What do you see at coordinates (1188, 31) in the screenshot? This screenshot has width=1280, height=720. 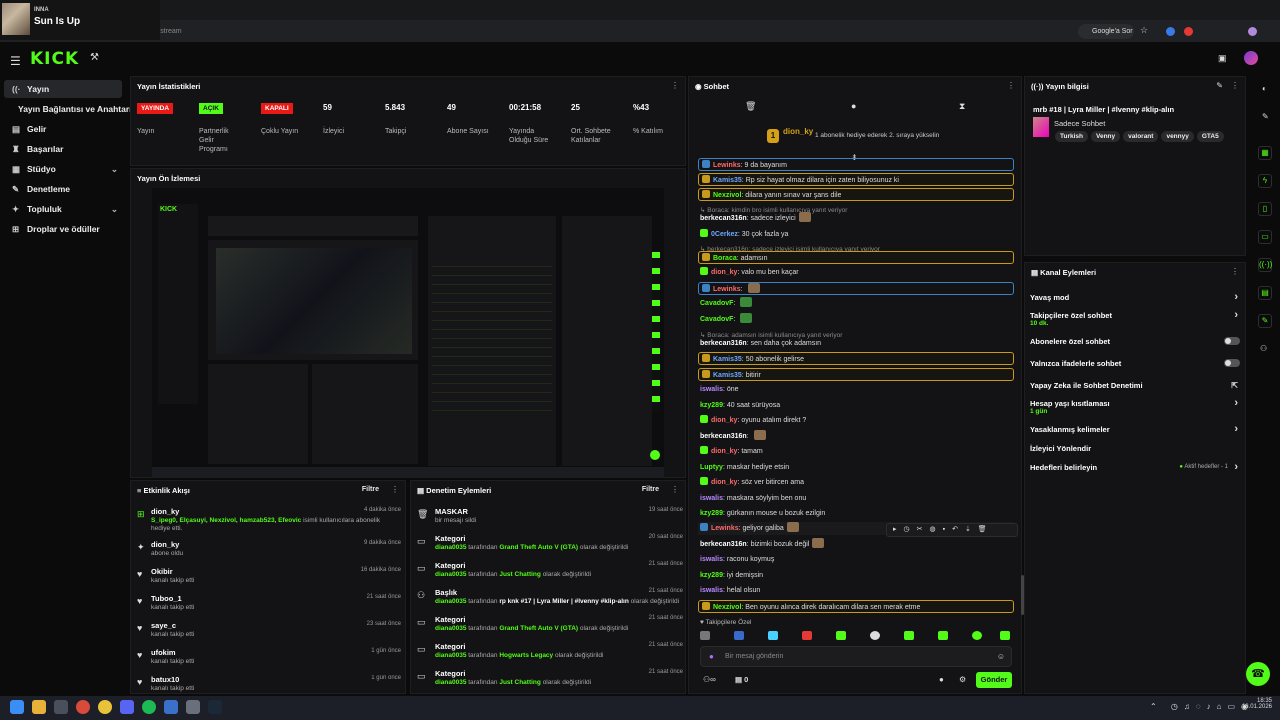 I see `extension-icon` at bounding box center [1188, 31].